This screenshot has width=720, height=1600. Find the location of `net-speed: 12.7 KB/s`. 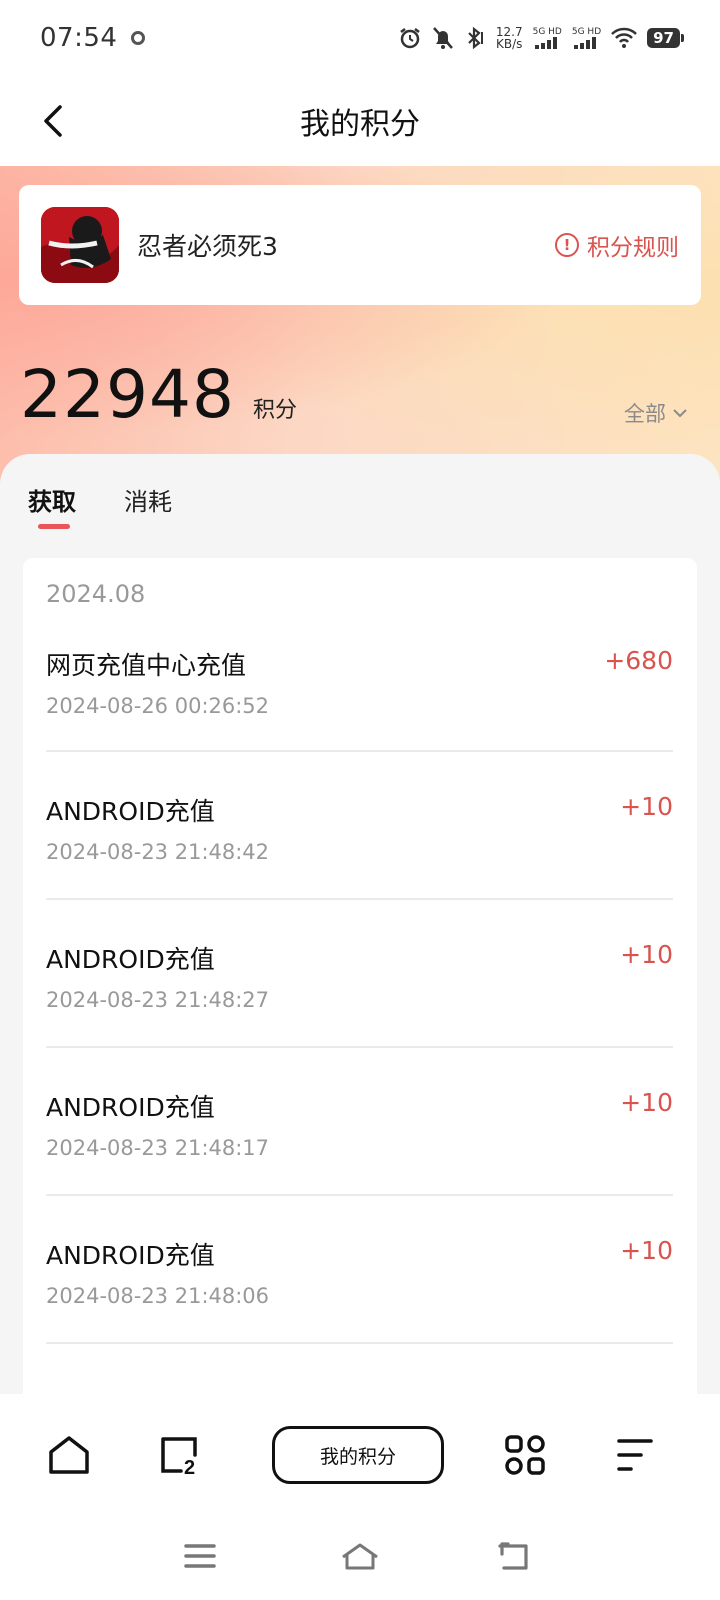

net-speed: 12.7 KB/s is located at coordinates (509, 38).